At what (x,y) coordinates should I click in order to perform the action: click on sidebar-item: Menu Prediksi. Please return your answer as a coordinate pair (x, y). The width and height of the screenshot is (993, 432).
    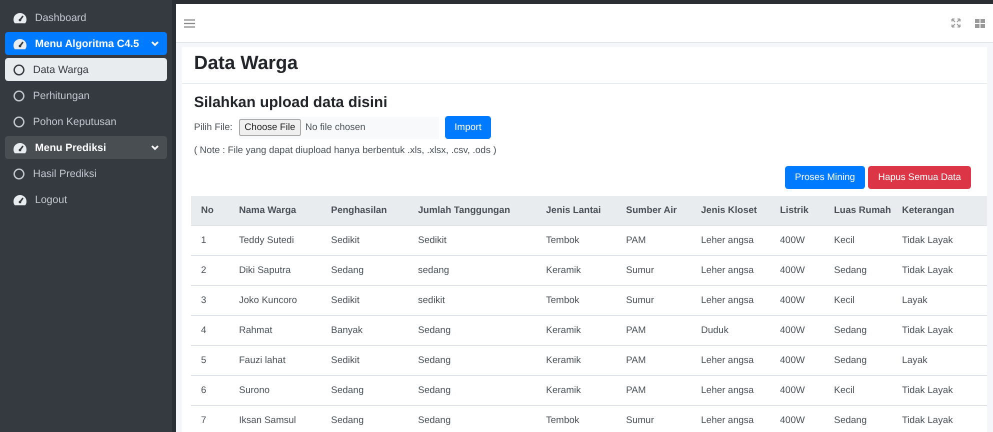
    Looking at the image, I should click on (86, 147).